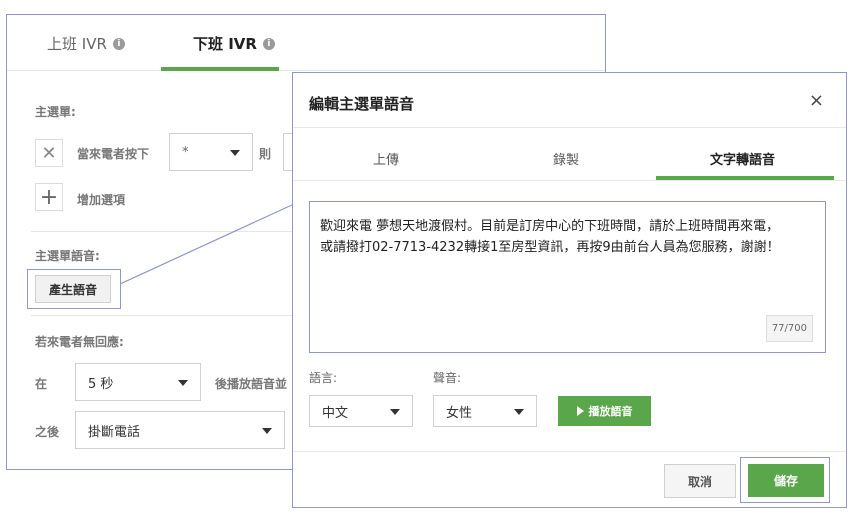  Describe the element at coordinates (742, 158) in the screenshot. I see `tab-text-to-speech: 文字轉語音` at that location.